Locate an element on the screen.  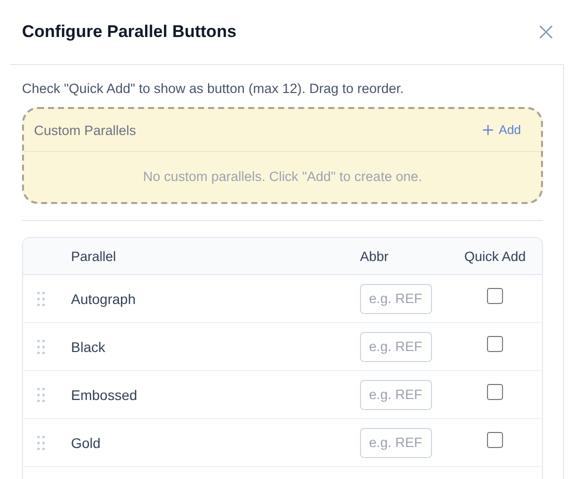
column-header: Parallel is located at coordinates (94, 256).